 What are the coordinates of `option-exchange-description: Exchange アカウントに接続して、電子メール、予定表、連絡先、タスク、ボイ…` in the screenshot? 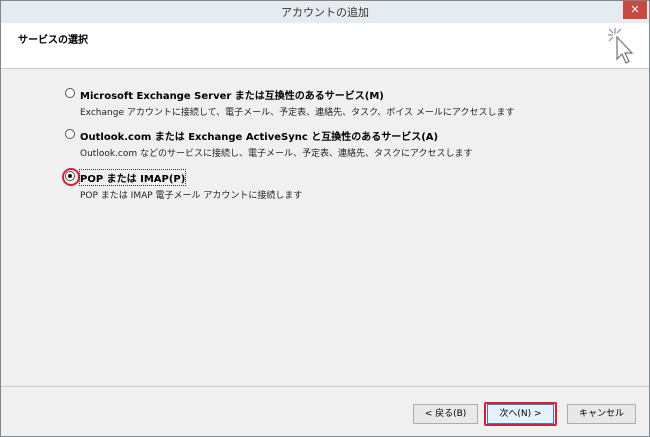 It's located at (297, 113).